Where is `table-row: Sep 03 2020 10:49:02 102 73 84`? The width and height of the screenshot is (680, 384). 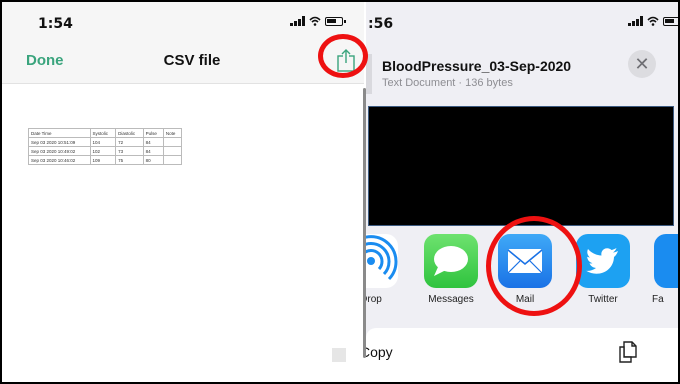
table-row: Sep 03 2020 10:49:02 102 73 84 is located at coordinates (105, 151).